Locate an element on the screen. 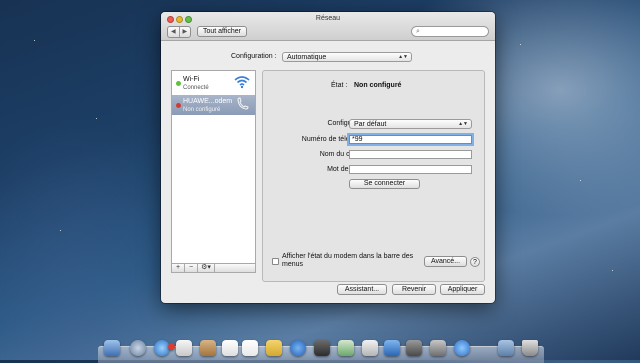  apply-button: Appliquer is located at coordinates (462, 289).